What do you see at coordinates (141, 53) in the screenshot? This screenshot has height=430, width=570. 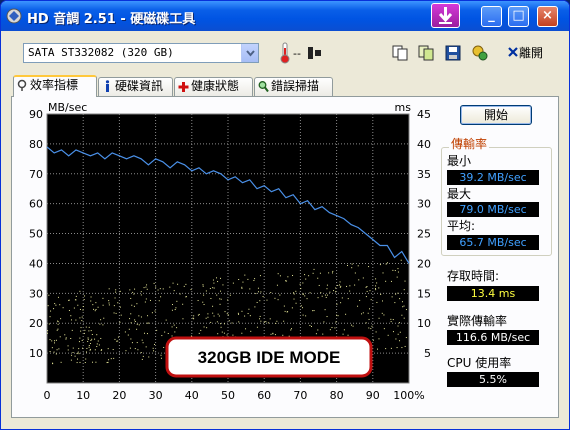 I see `drive-select: SATA ST332082 (320 GB)` at bounding box center [141, 53].